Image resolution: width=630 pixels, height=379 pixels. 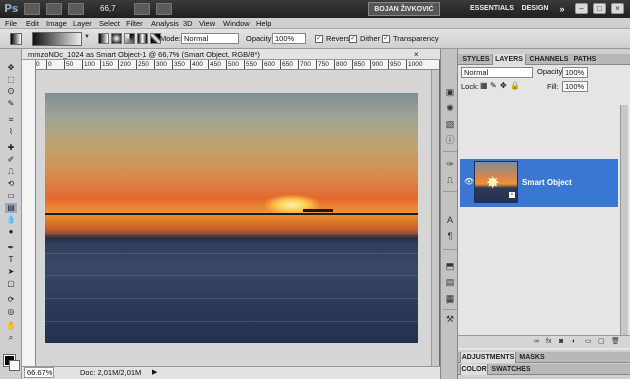 I want to click on blend-mode-select: Normal, so click(x=497, y=72).